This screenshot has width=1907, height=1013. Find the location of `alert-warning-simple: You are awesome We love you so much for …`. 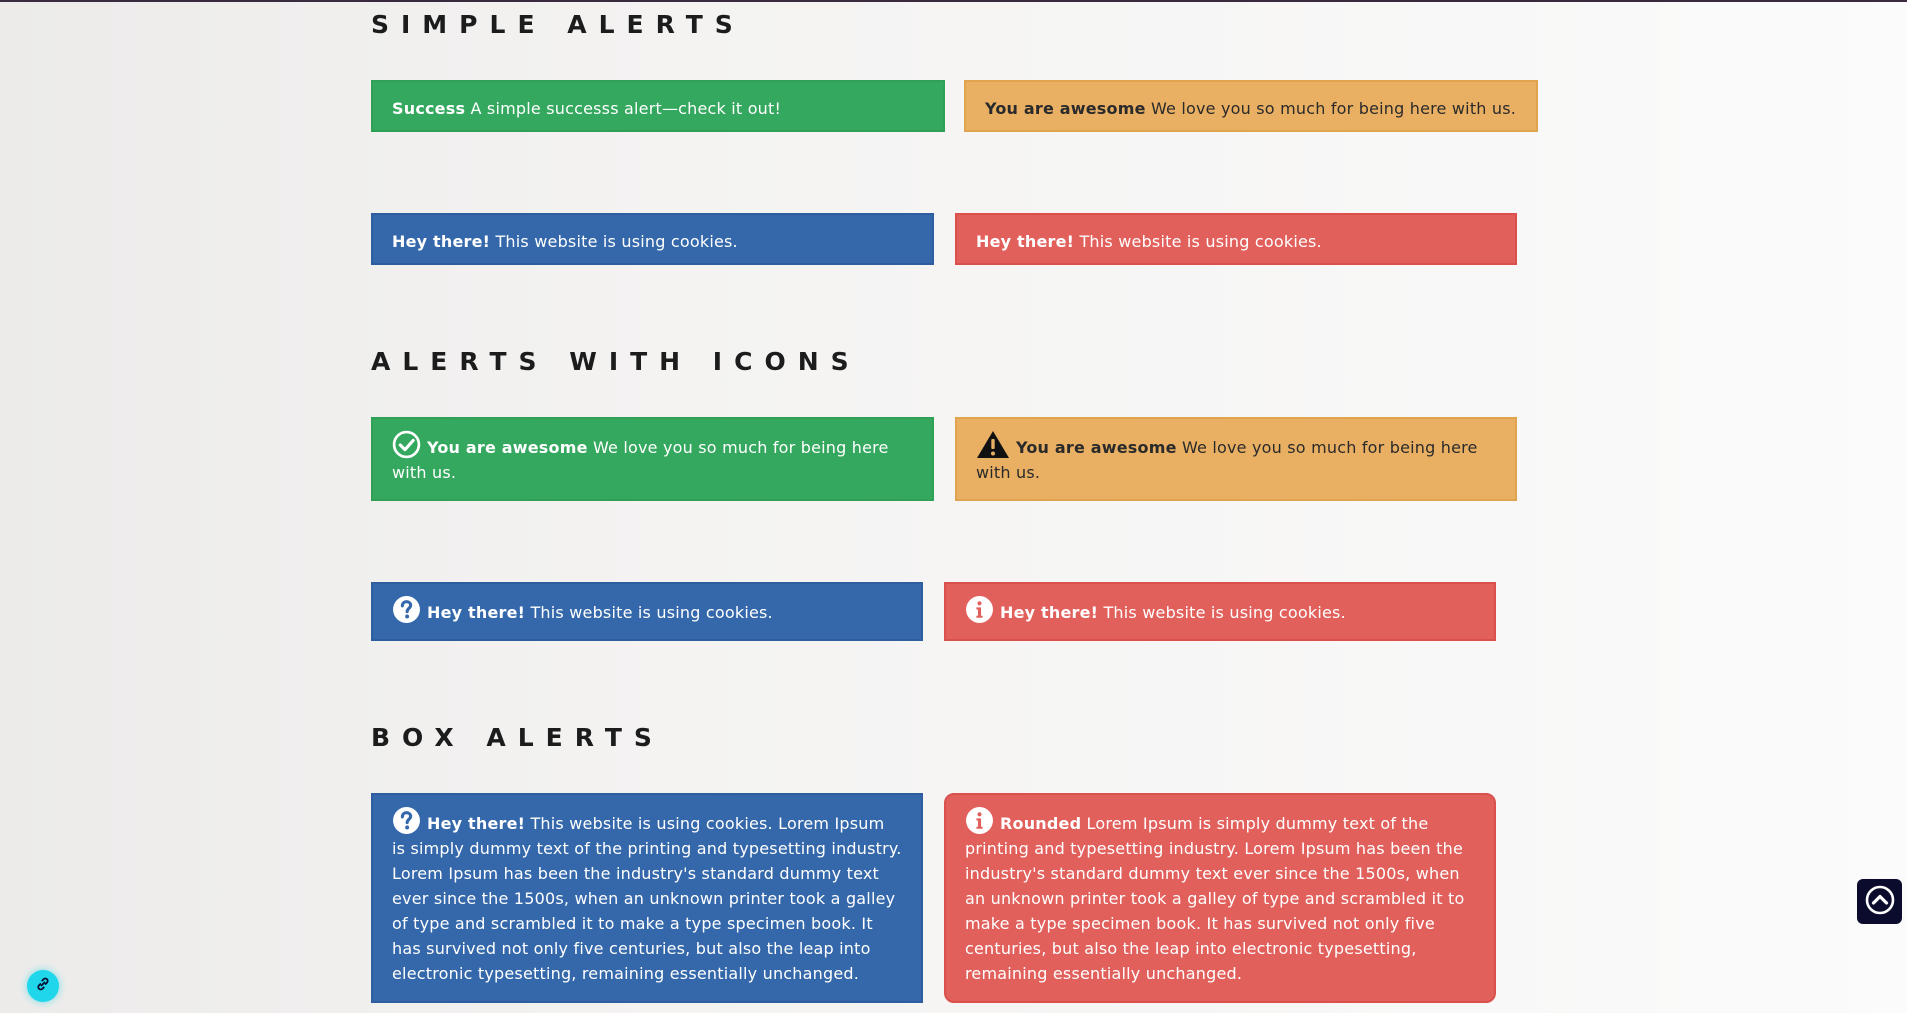

alert-warning-simple: You are awesome We love you so much for … is located at coordinates (1251, 106).